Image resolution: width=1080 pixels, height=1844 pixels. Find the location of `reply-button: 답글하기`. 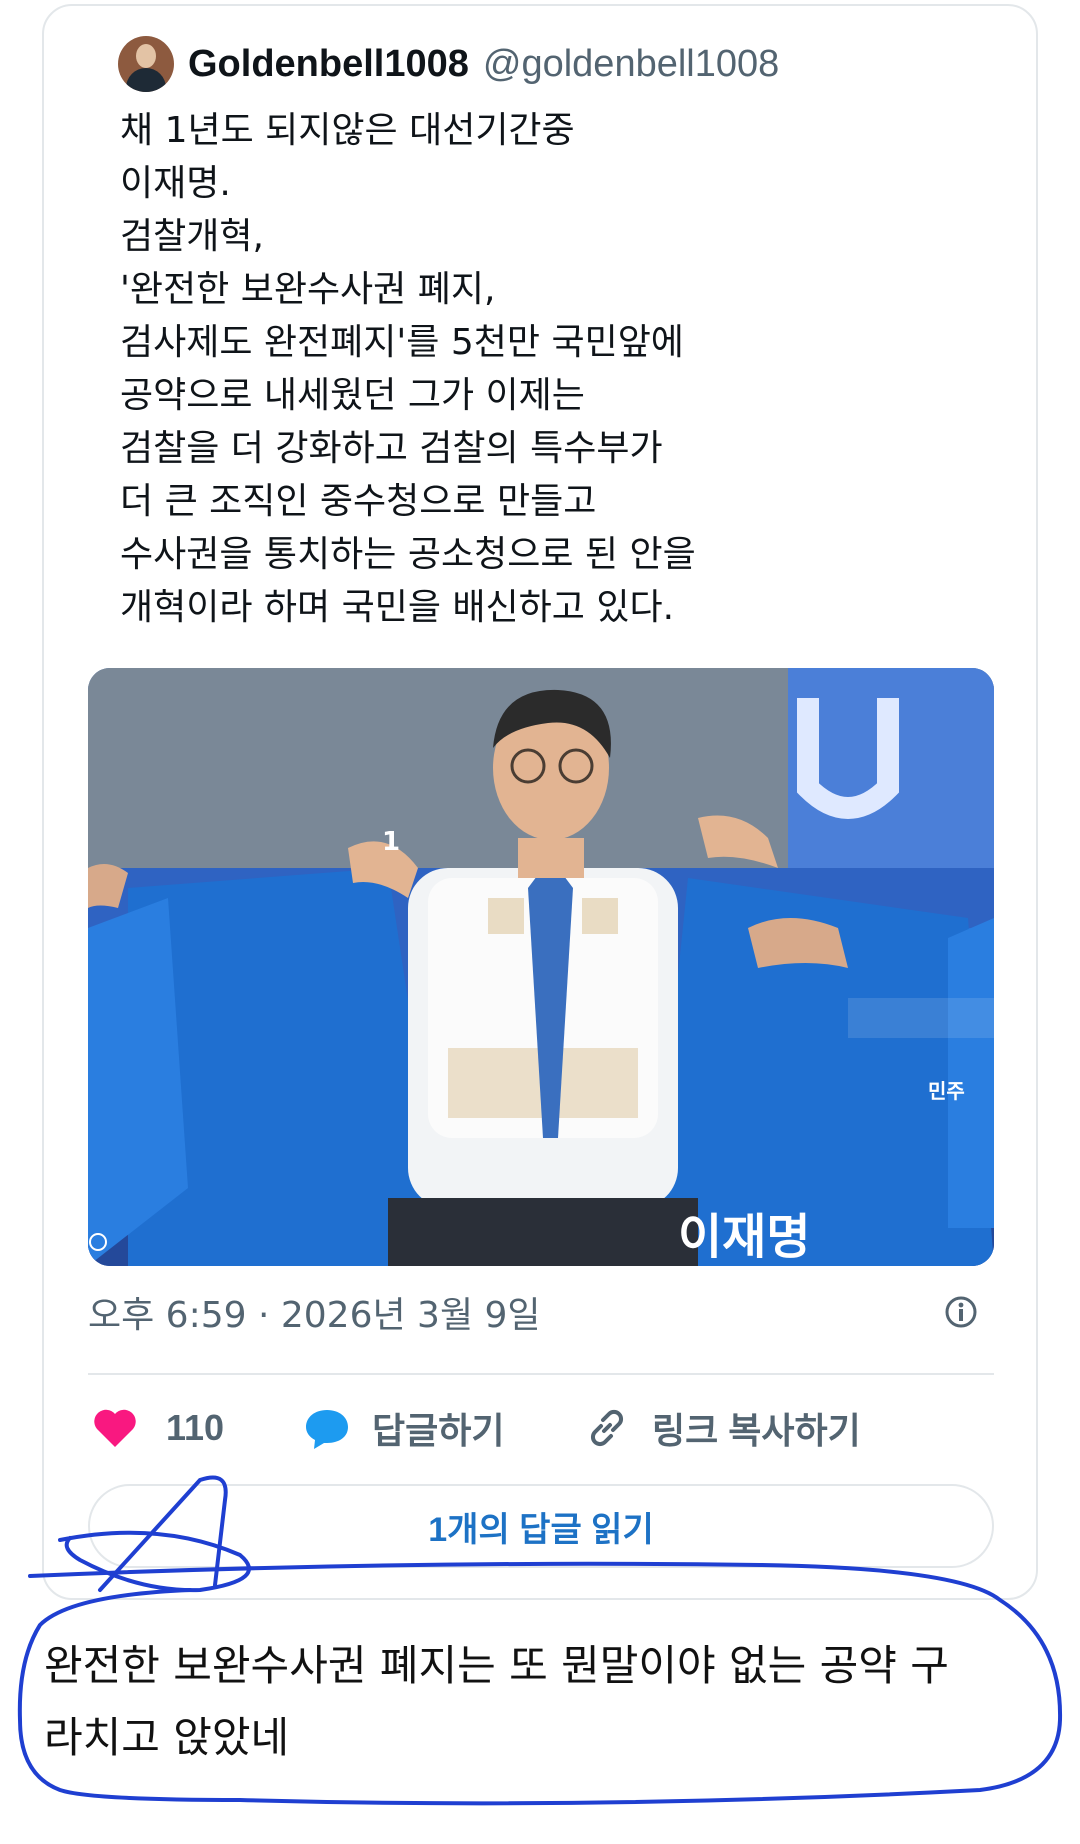

reply-button: 답글하기 is located at coordinates (404, 1428).